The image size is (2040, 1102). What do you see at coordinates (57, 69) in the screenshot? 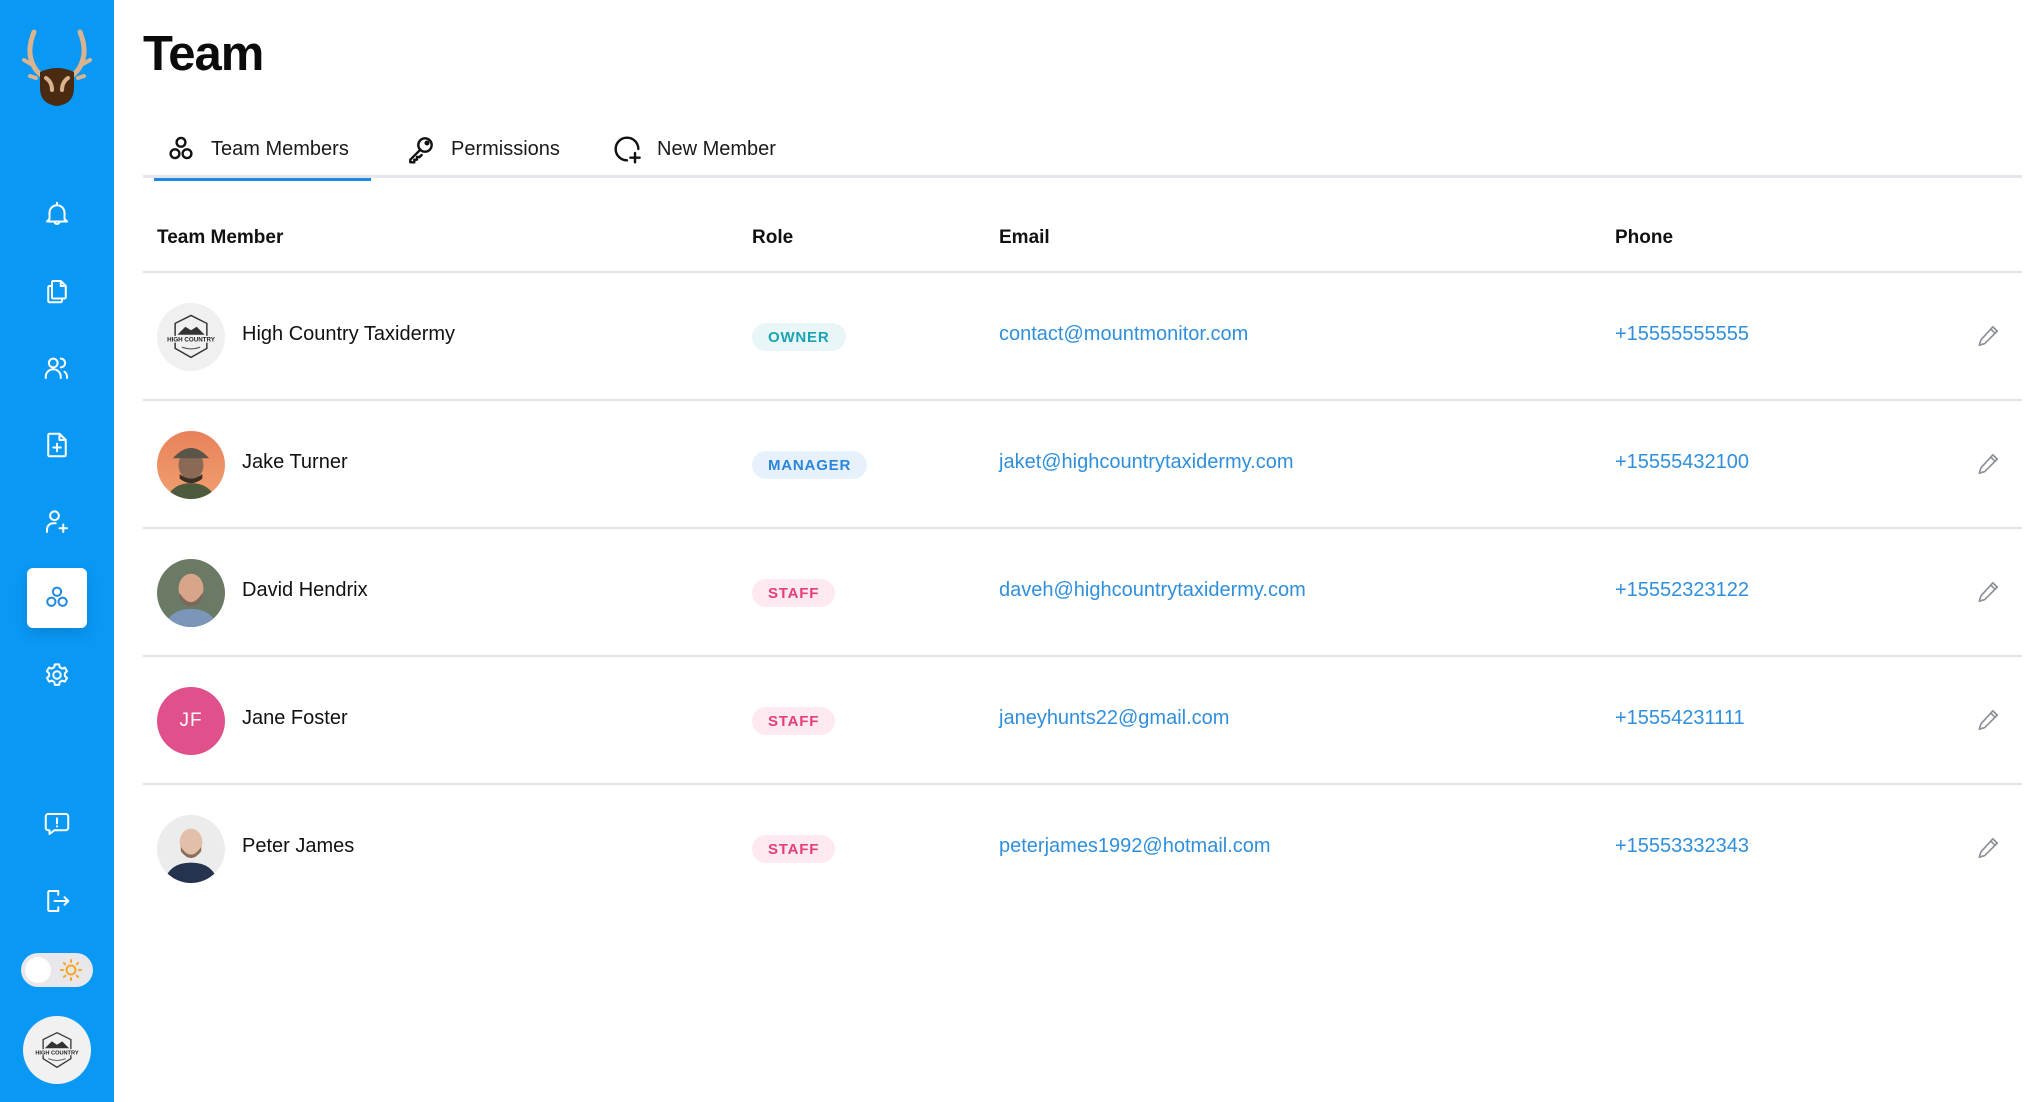
I see `antler-logo-icon` at bounding box center [57, 69].